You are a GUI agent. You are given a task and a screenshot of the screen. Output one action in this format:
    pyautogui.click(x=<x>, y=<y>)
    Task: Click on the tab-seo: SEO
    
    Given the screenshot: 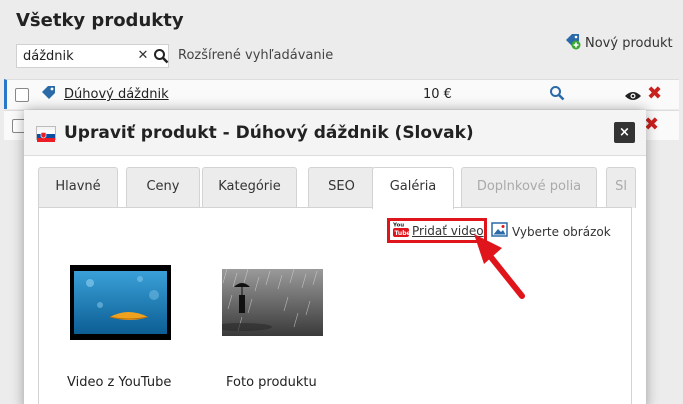 What is the action you would take?
    pyautogui.click(x=341, y=187)
    